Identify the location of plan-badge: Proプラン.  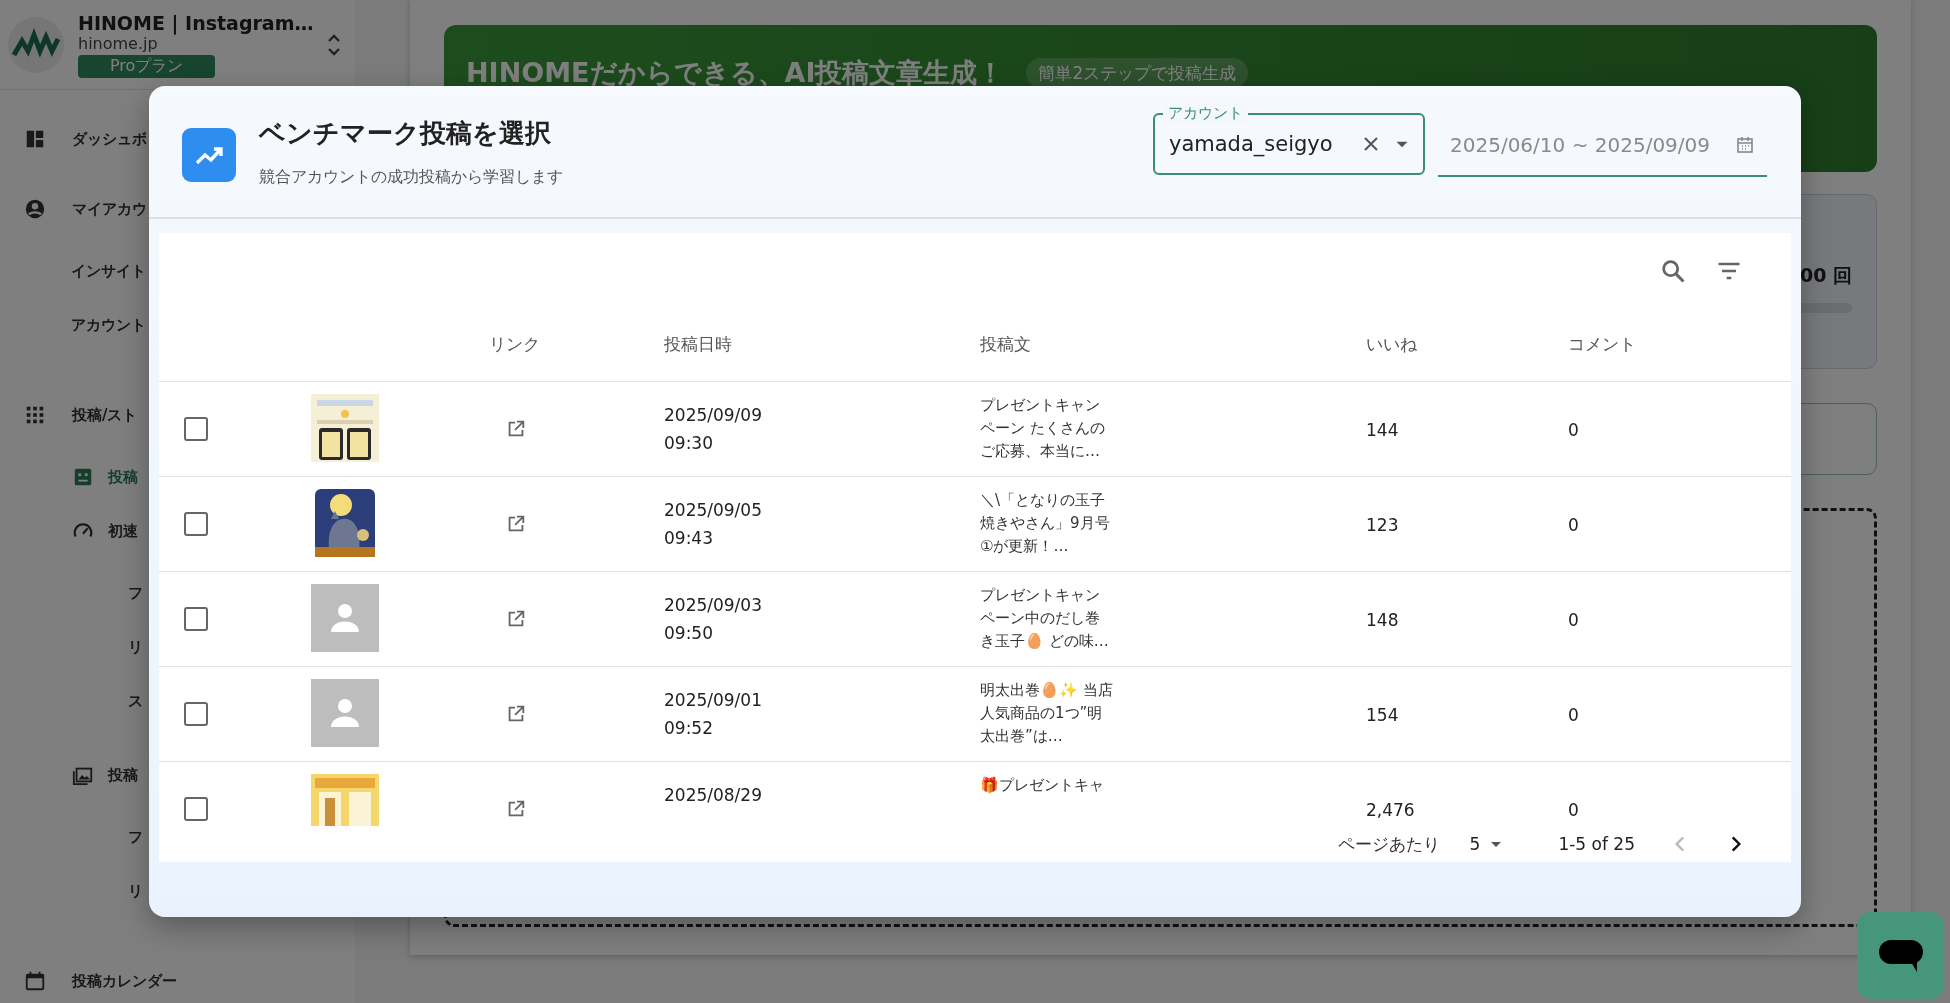
(147, 66).